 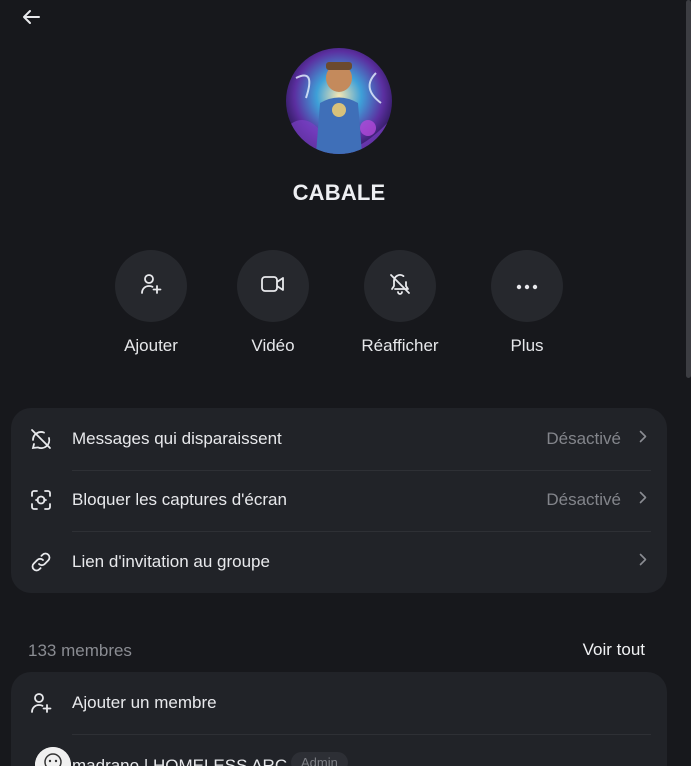 I want to click on unmute-button: Réafficher, so click(x=400, y=303).